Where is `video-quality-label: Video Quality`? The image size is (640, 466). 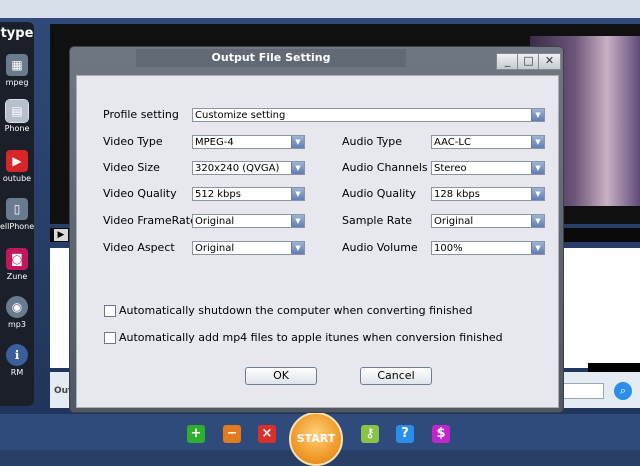
video-quality-label: Video Quality is located at coordinates (140, 193).